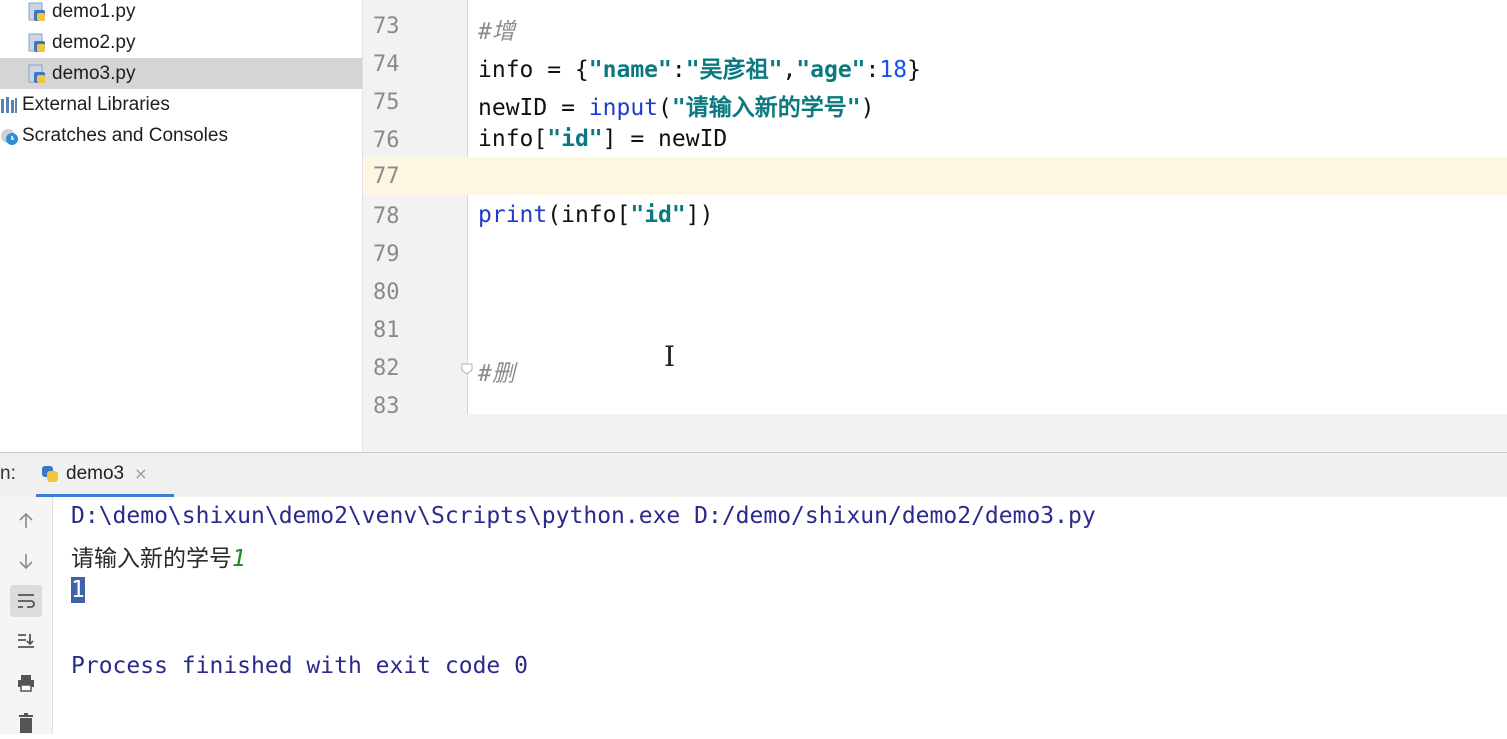 This screenshot has width=1507, height=739. What do you see at coordinates (893, 70) in the screenshot?
I see `code-number: 18` at bounding box center [893, 70].